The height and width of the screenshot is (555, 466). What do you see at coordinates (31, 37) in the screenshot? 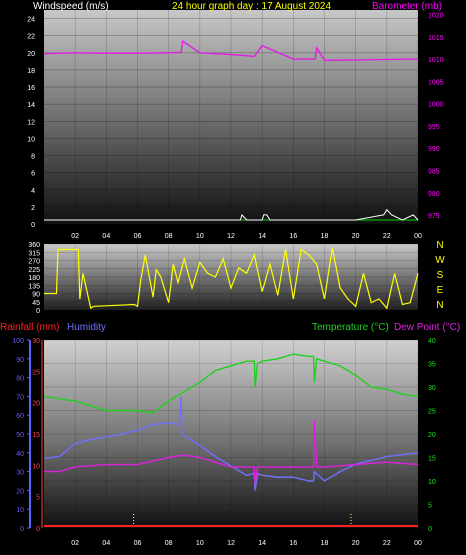
I see `windspeed-tick-label: 22` at bounding box center [31, 37].